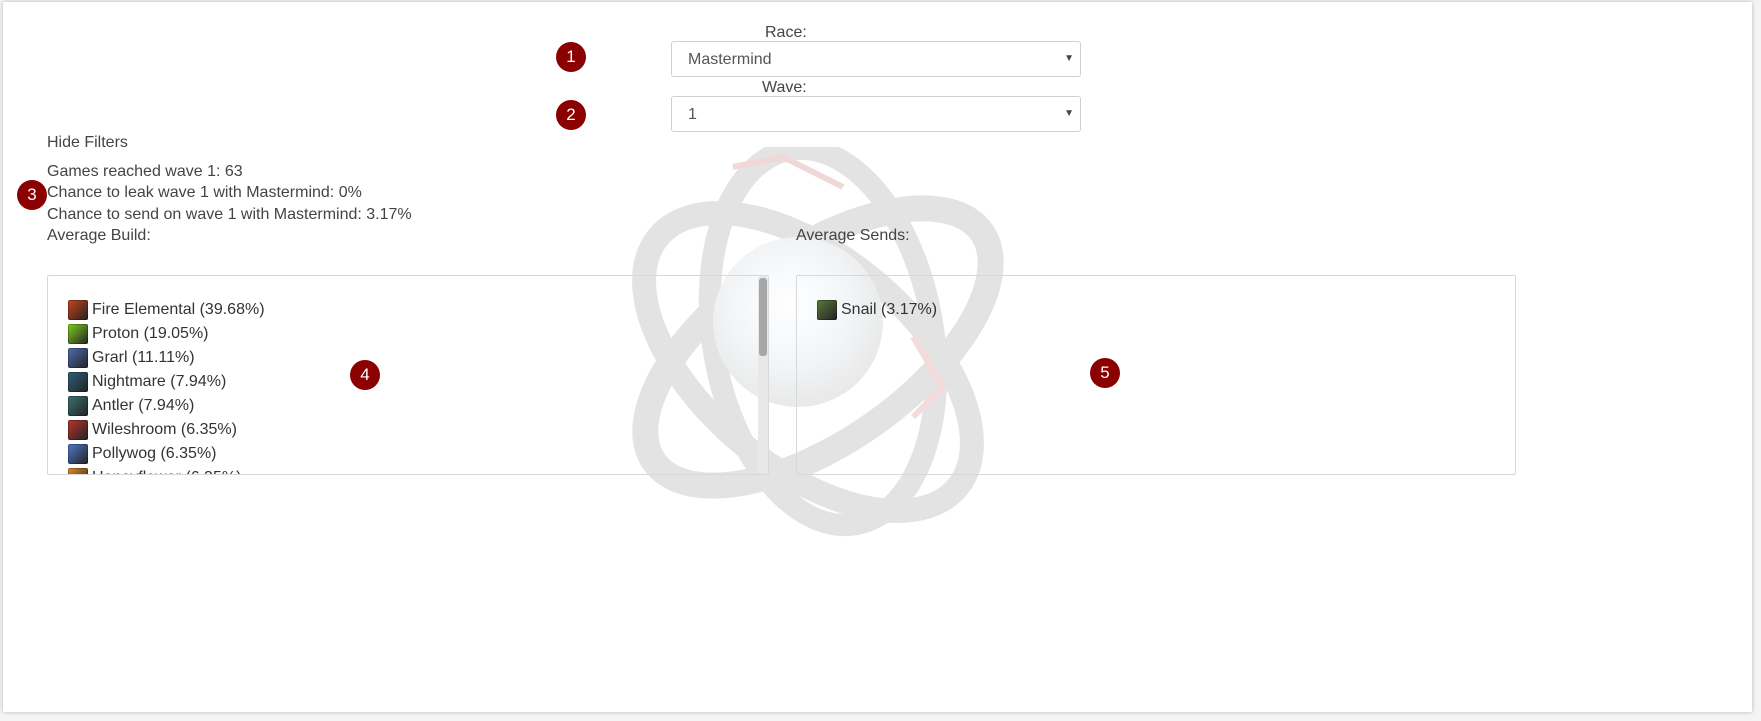  I want to click on proton-icon, so click(78, 334).